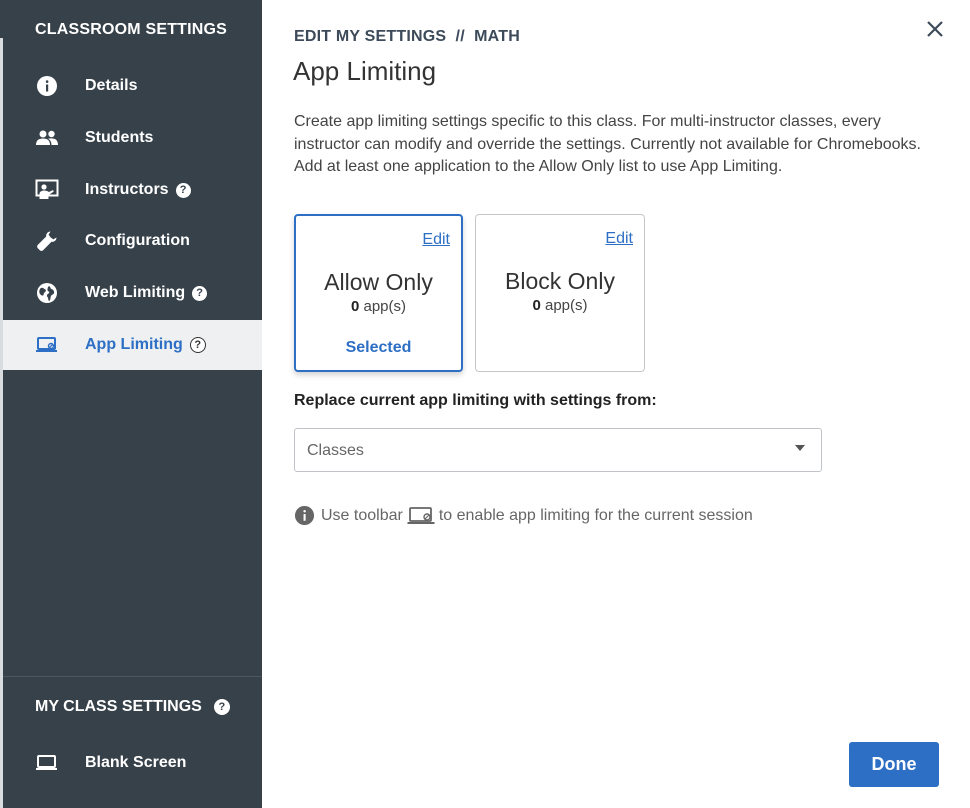 This screenshot has height=808, width=970. Describe the element at coordinates (894, 764) in the screenshot. I see `done-button: Done` at that location.